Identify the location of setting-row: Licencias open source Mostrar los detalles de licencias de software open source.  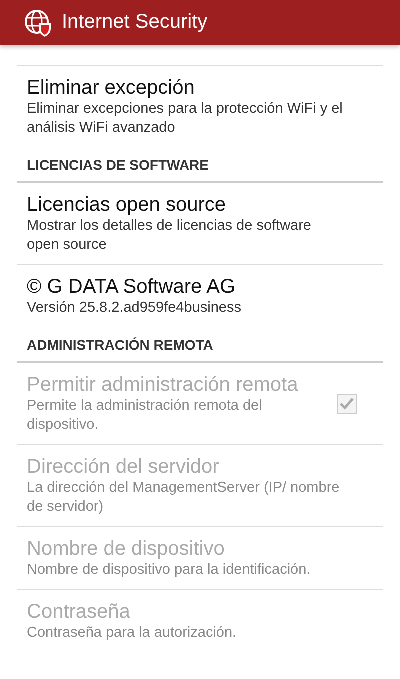
(200, 224).